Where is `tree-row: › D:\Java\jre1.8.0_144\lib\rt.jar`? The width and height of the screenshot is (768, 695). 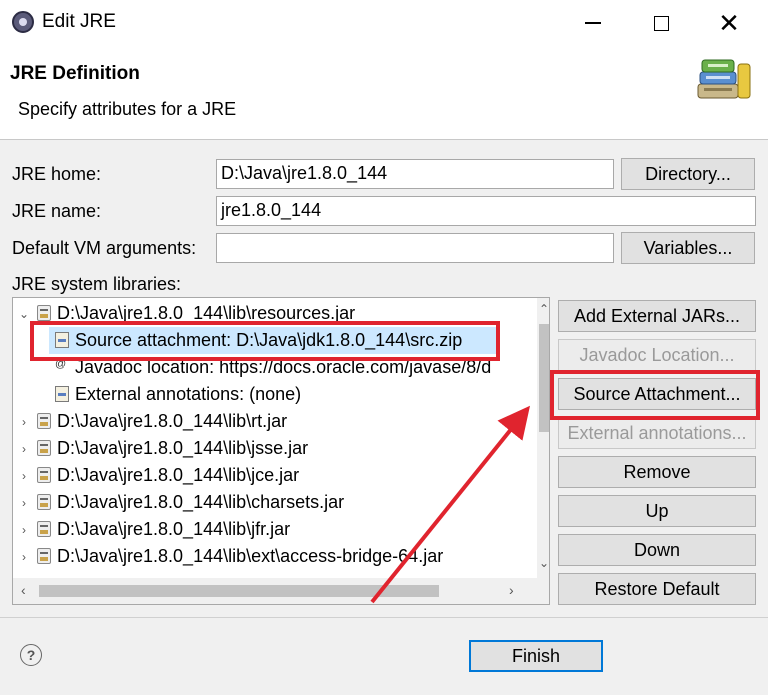
tree-row: › D:\Java\jre1.8.0_144\lib\rt.jar is located at coordinates (273, 421).